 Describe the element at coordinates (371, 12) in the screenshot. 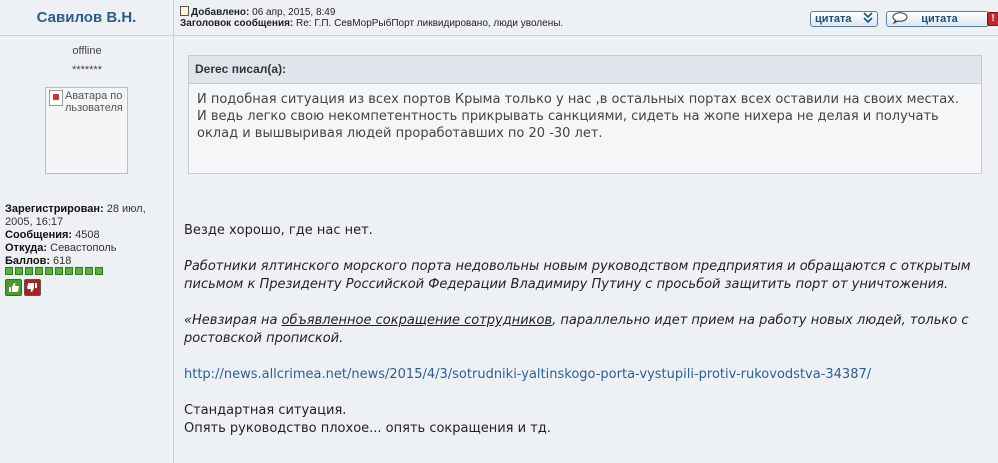

I see `post-date-row: Добавлено: 06 апр, 2015, 8:49` at that location.